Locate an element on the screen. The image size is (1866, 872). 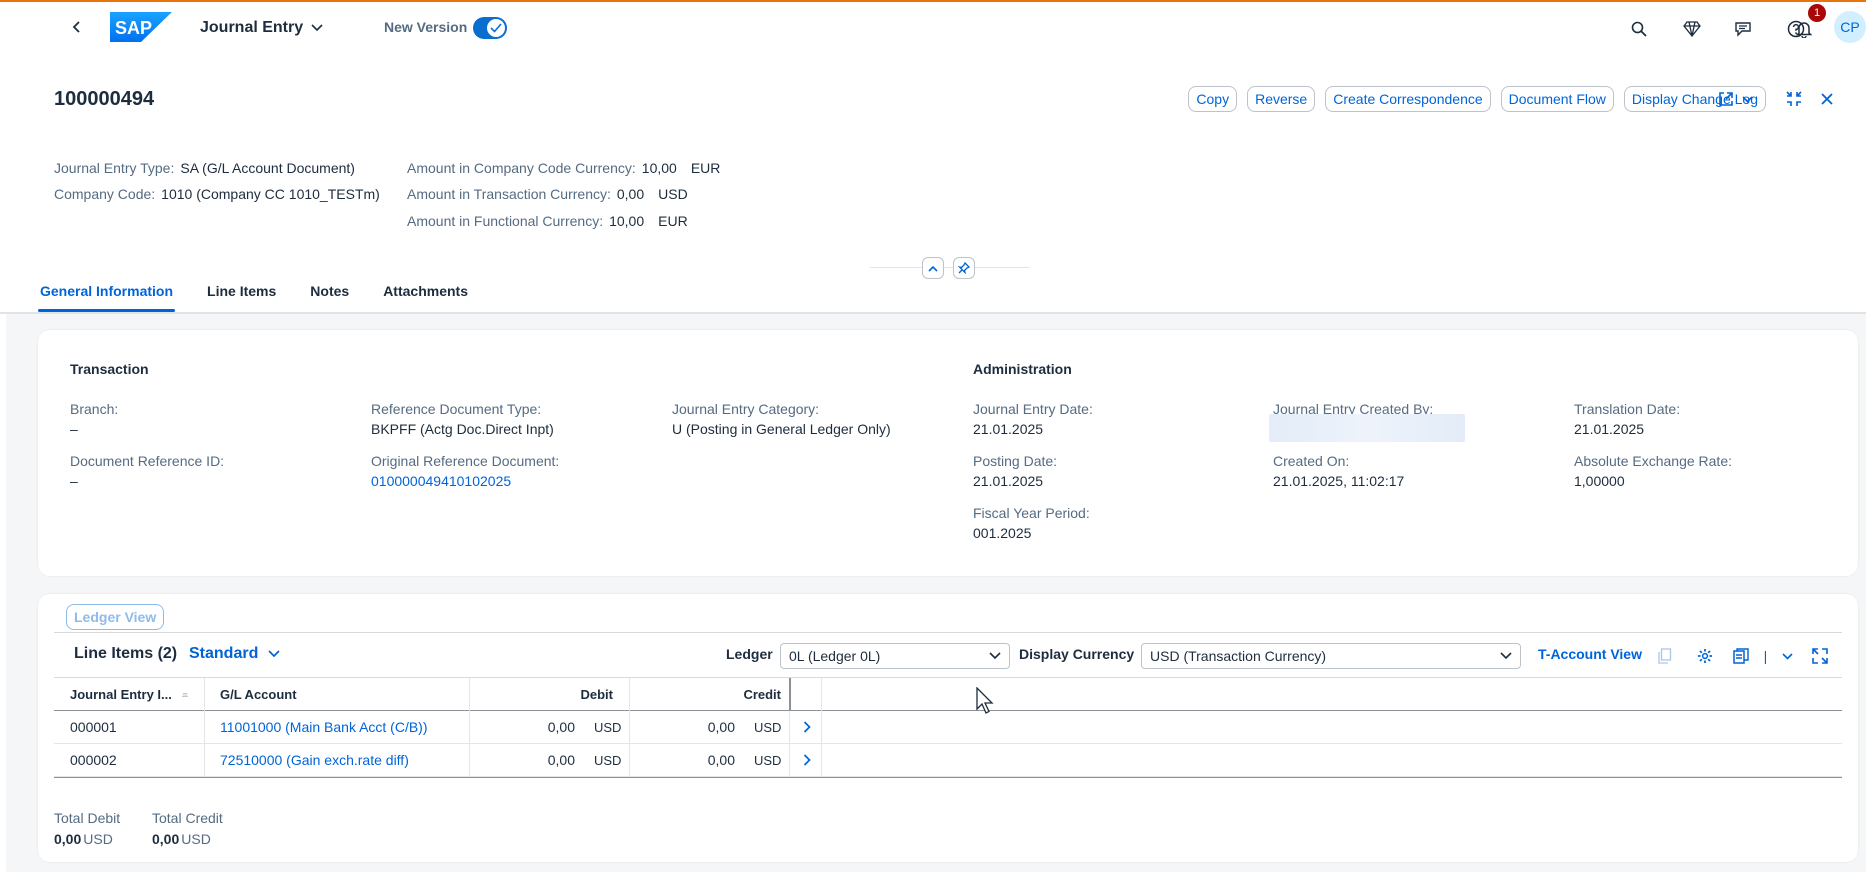
fiscal-period-value: 001.2025 is located at coordinates (1002, 533).